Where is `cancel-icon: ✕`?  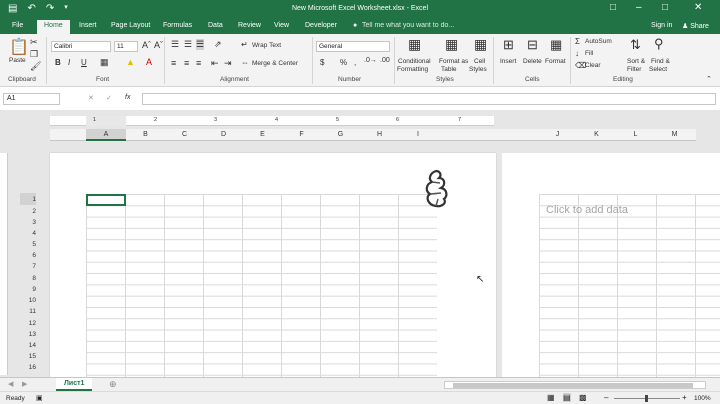 cancel-icon: ✕ is located at coordinates (91, 98).